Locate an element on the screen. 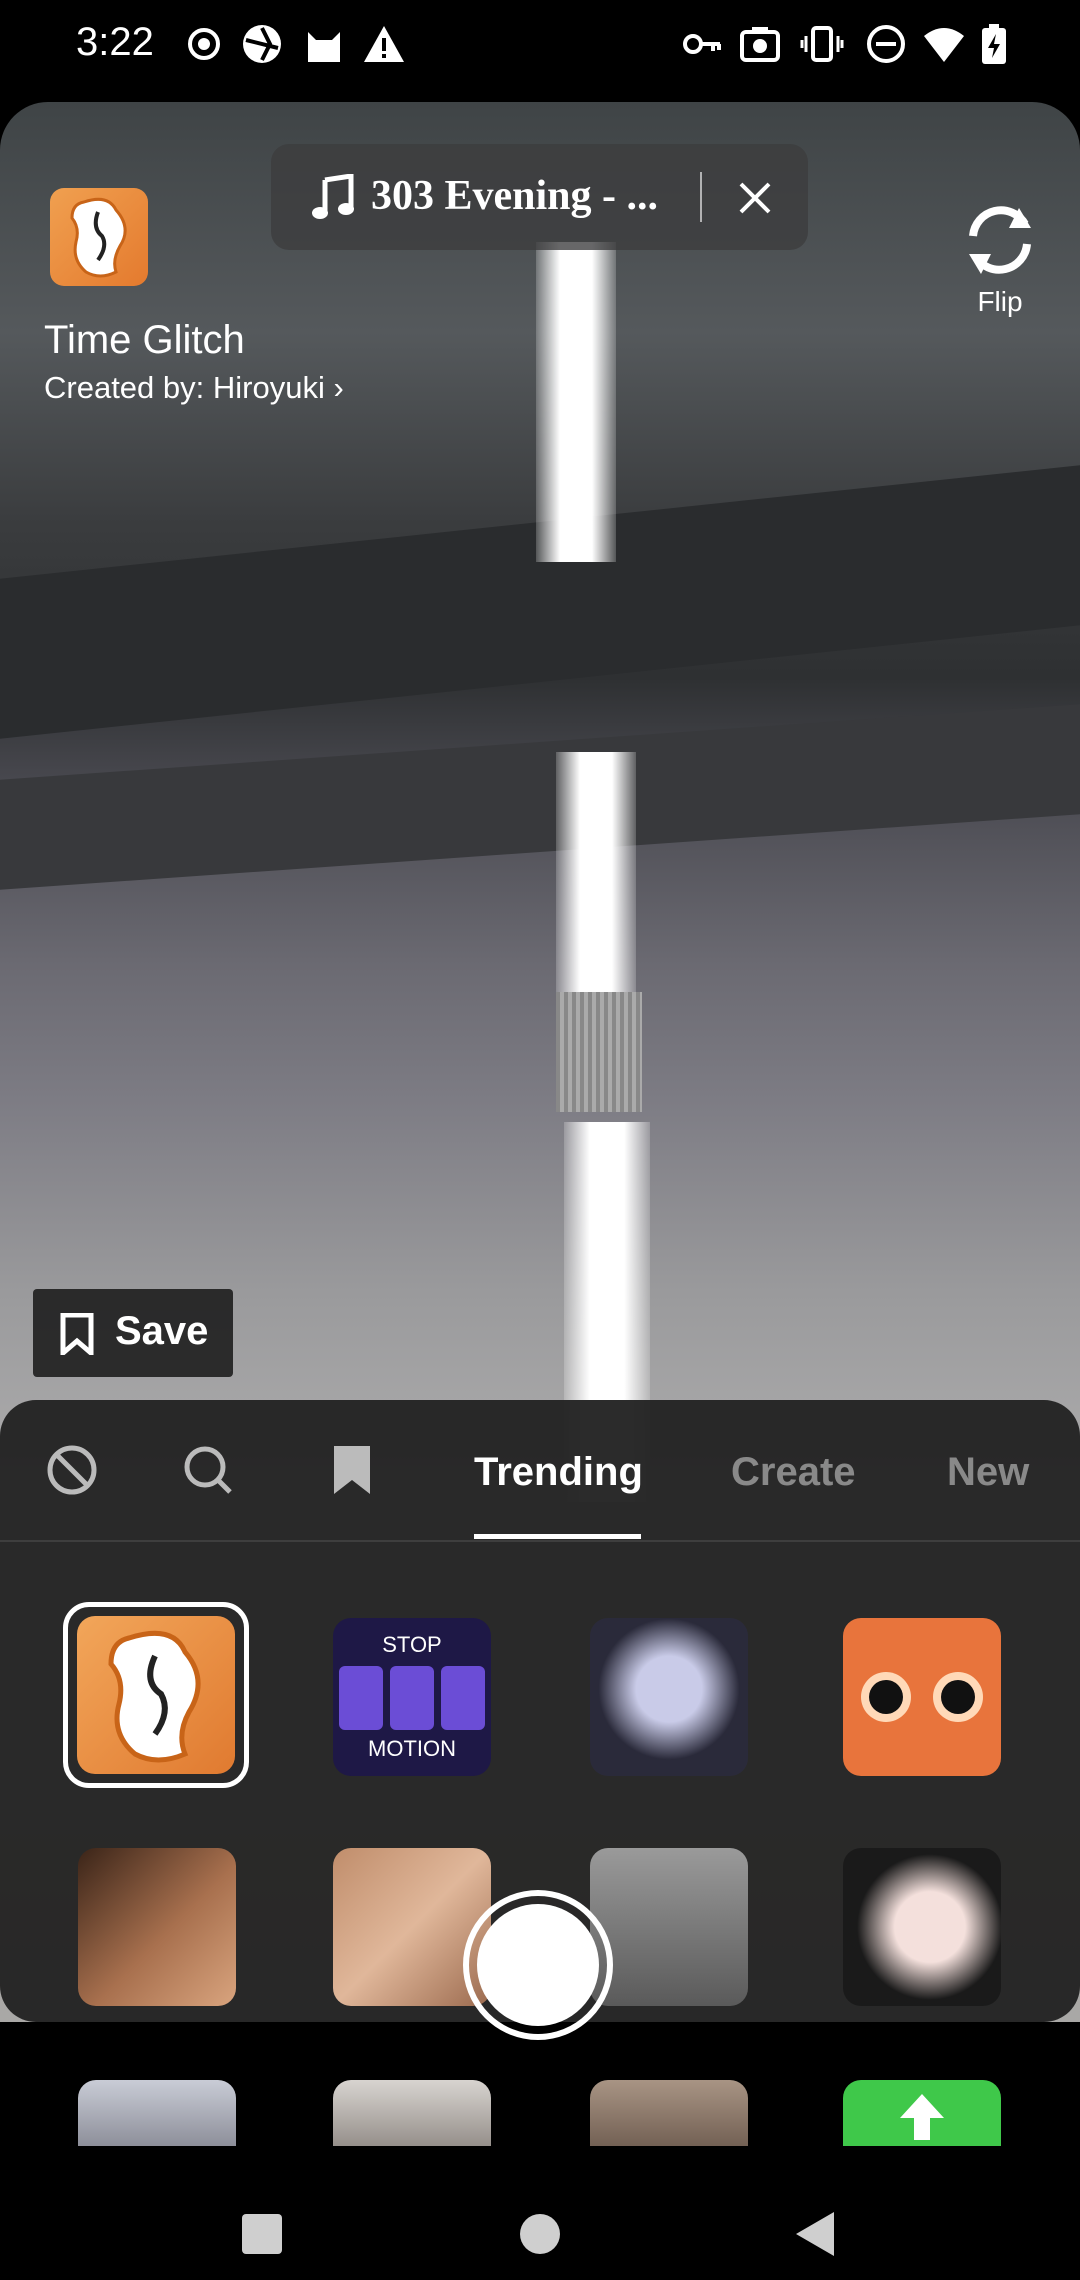 The width and height of the screenshot is (1080, 2280). status-bar: 3:22 is located at coordinates (540, 48).